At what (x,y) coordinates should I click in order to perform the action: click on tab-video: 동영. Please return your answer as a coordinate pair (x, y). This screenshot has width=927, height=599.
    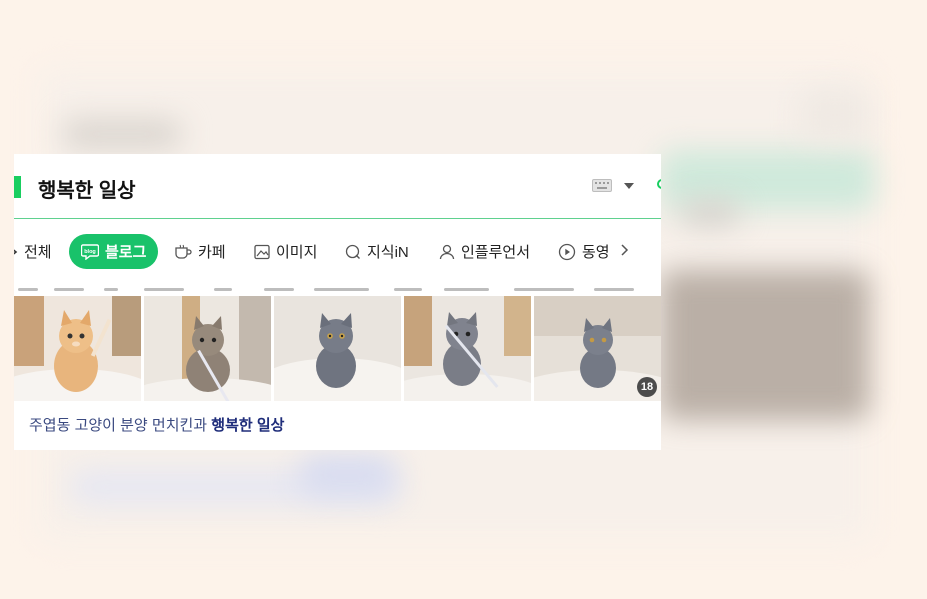
    Looking at the image, I should click on (584, 251).